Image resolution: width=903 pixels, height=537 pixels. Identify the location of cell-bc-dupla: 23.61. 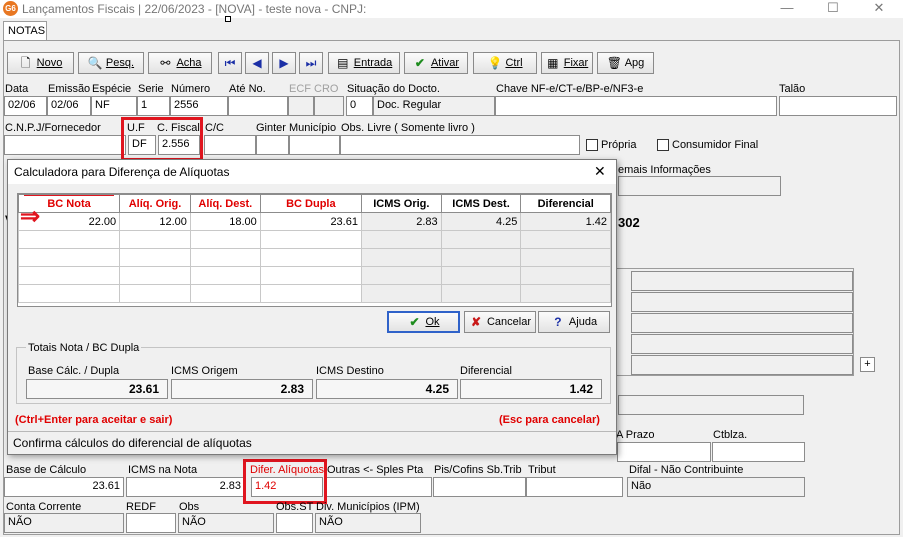
(310, 221).